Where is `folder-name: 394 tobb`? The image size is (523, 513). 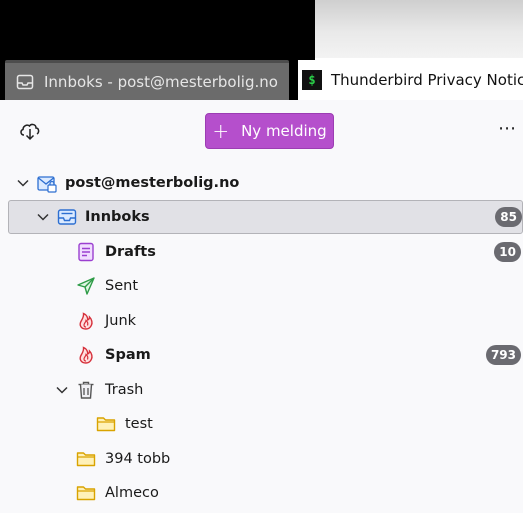
folder-name: 394 tobb is located at coordinates (138, 459).